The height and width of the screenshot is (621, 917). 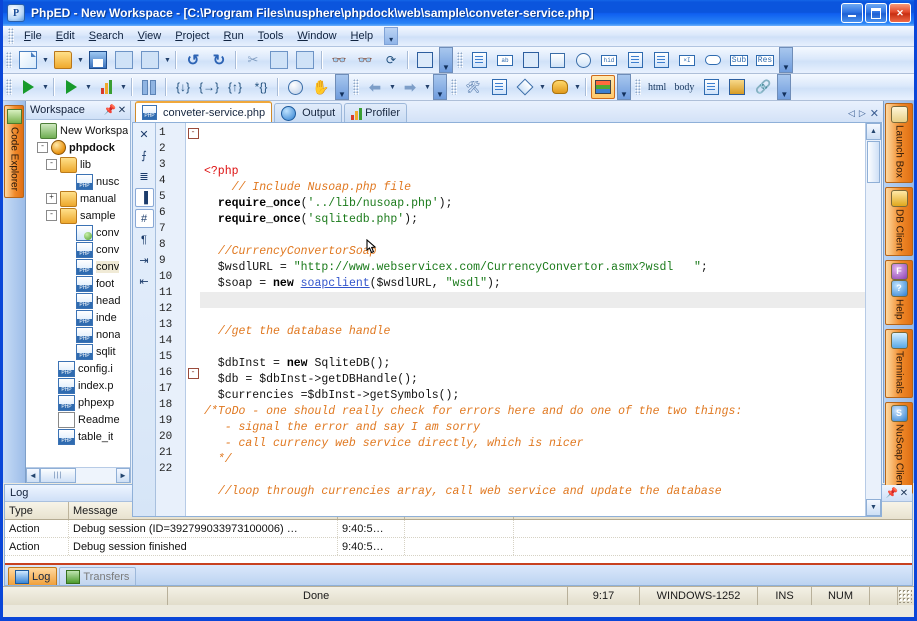 I want to click on profile-dropdown: ▼, so click(x=123, y=87).